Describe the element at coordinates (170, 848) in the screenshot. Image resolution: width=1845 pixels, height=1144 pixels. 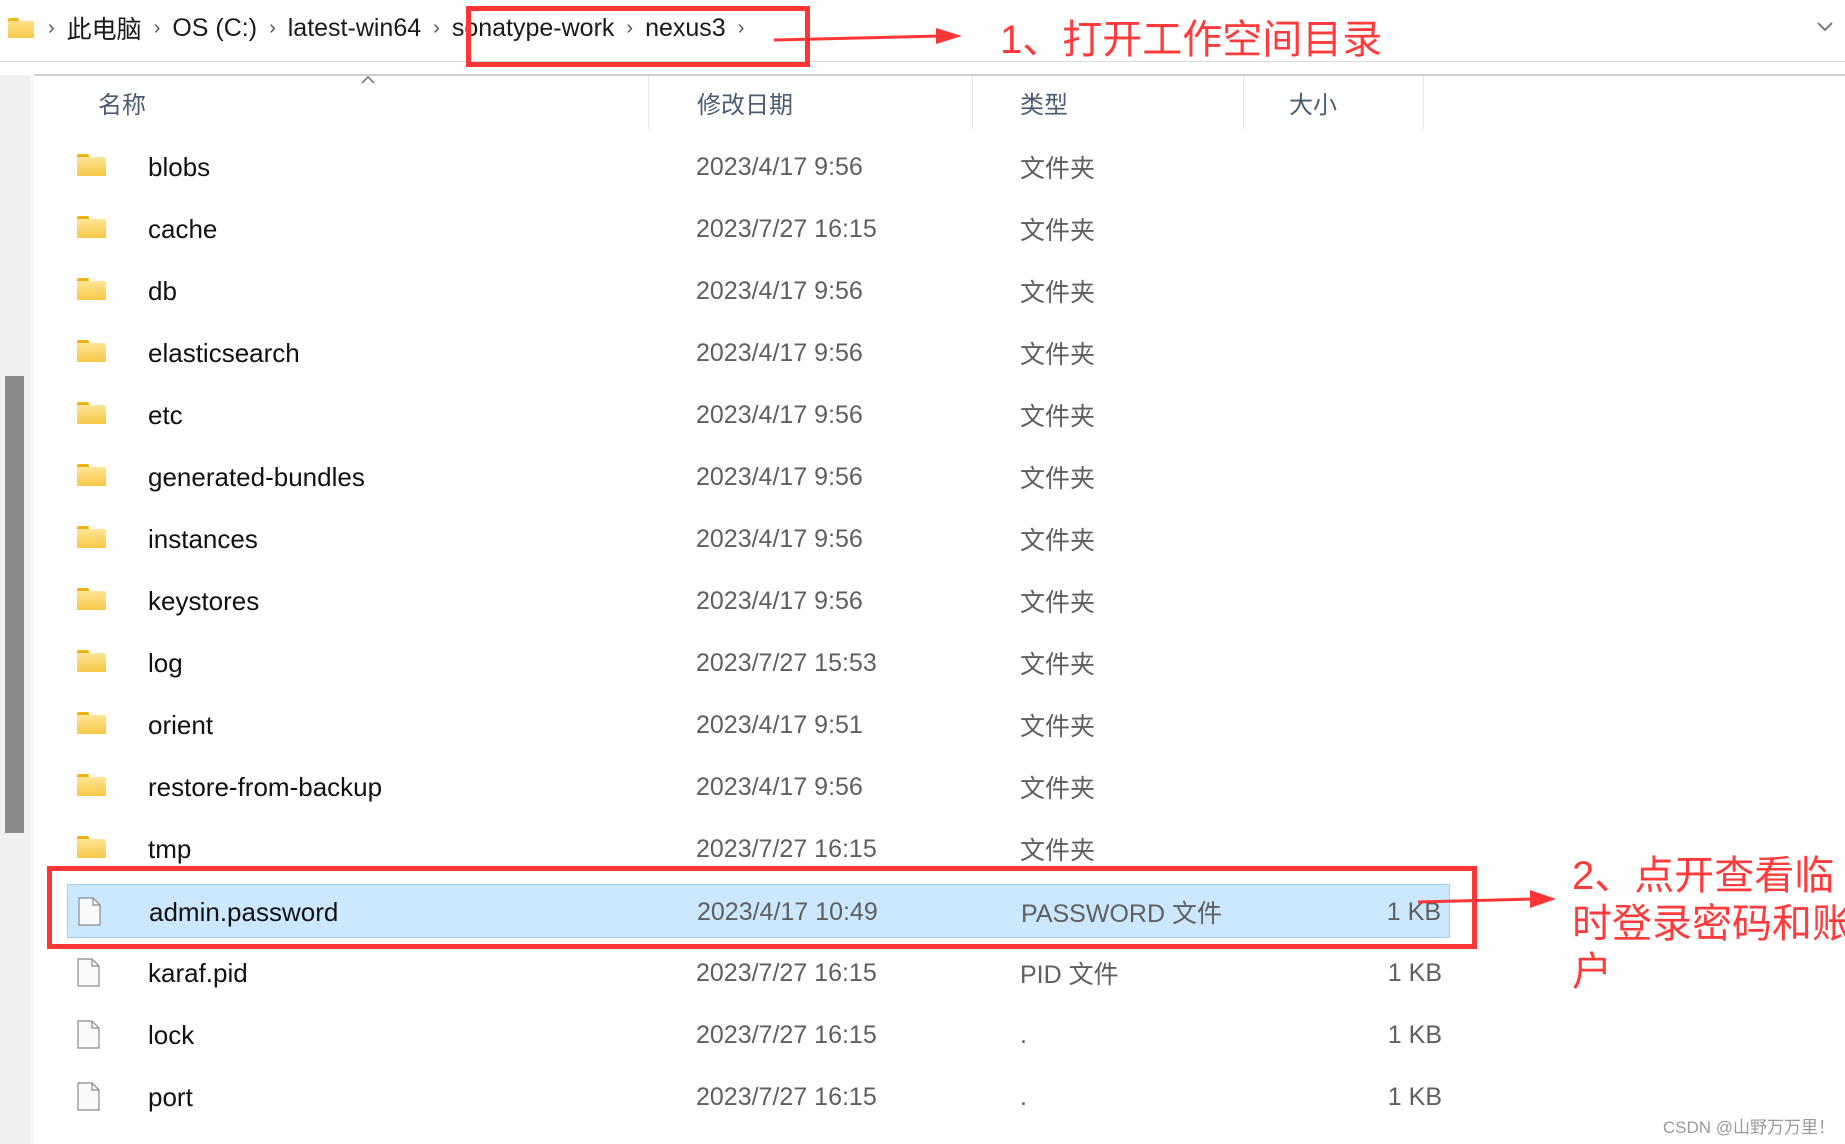
I see `file-name: tmp` at that location.